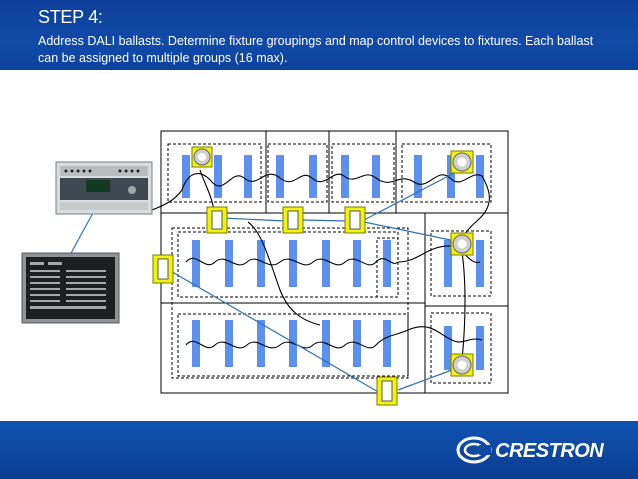 Image resolution: width=638 pixels, height=479 pixels. What do you see at coordinates (474, 450) in the screenshot?
I see `crestron-swirl-logo-icon` at bounding box center [474, 450].